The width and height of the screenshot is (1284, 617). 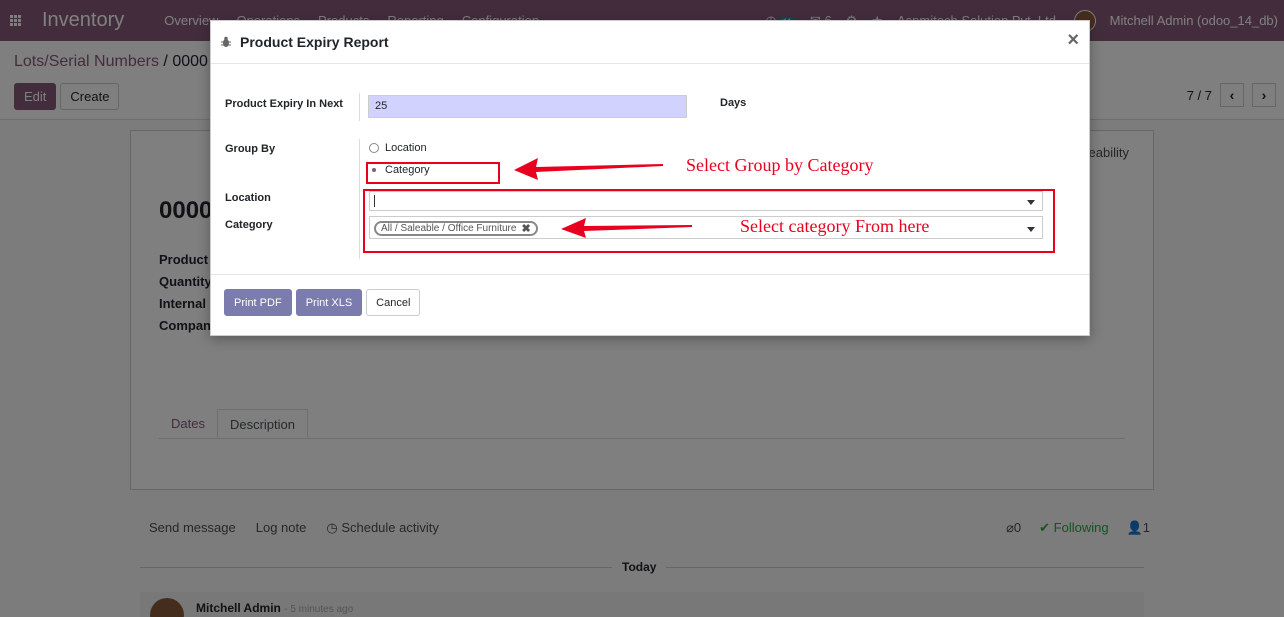 What do you see at coordinates (248, 198) in the screenshot?
I see `location-label: Location` at bounding box center [248, 198].